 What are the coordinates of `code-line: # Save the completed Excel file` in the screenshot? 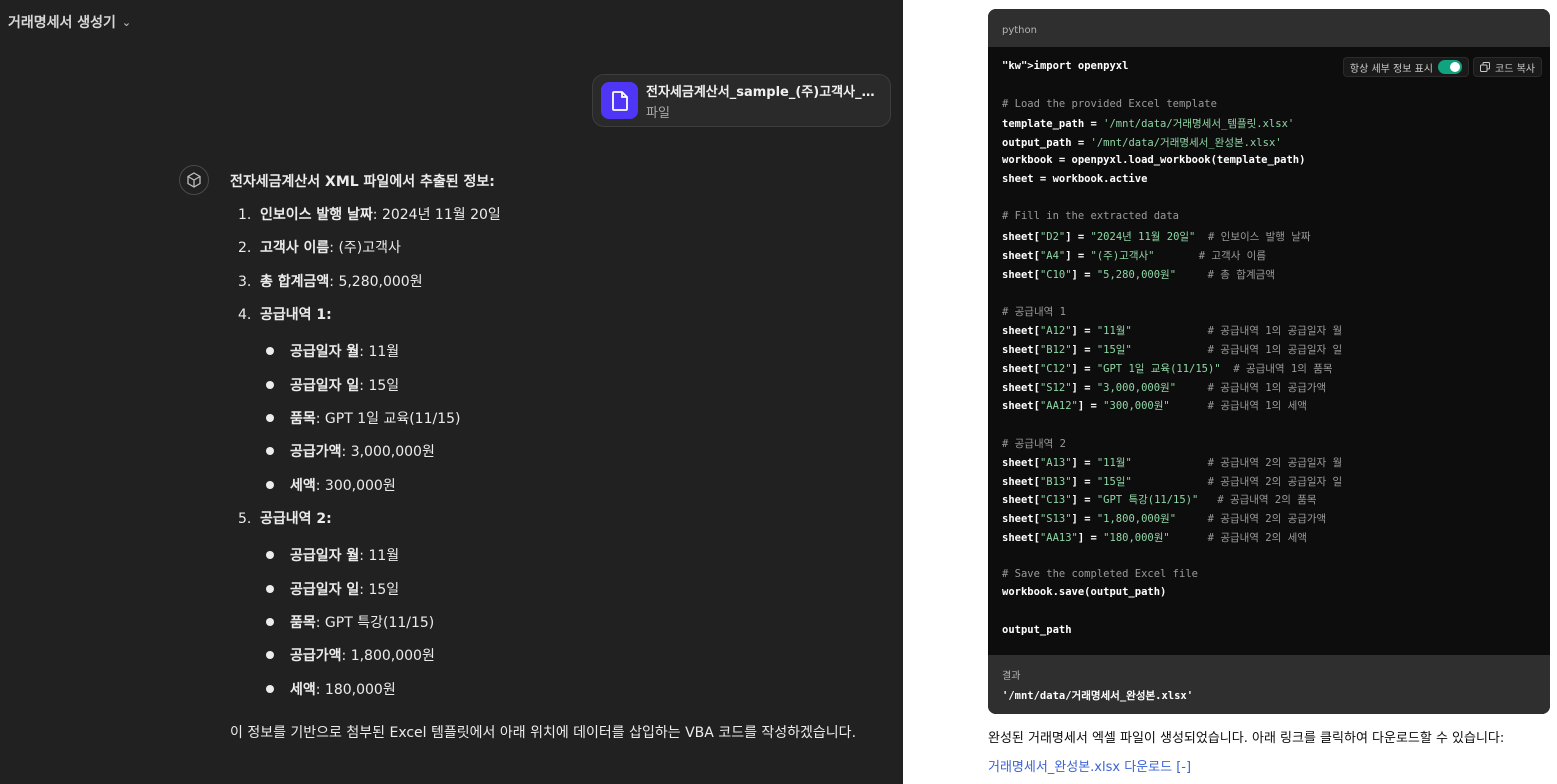 It's located at (1100, 573).